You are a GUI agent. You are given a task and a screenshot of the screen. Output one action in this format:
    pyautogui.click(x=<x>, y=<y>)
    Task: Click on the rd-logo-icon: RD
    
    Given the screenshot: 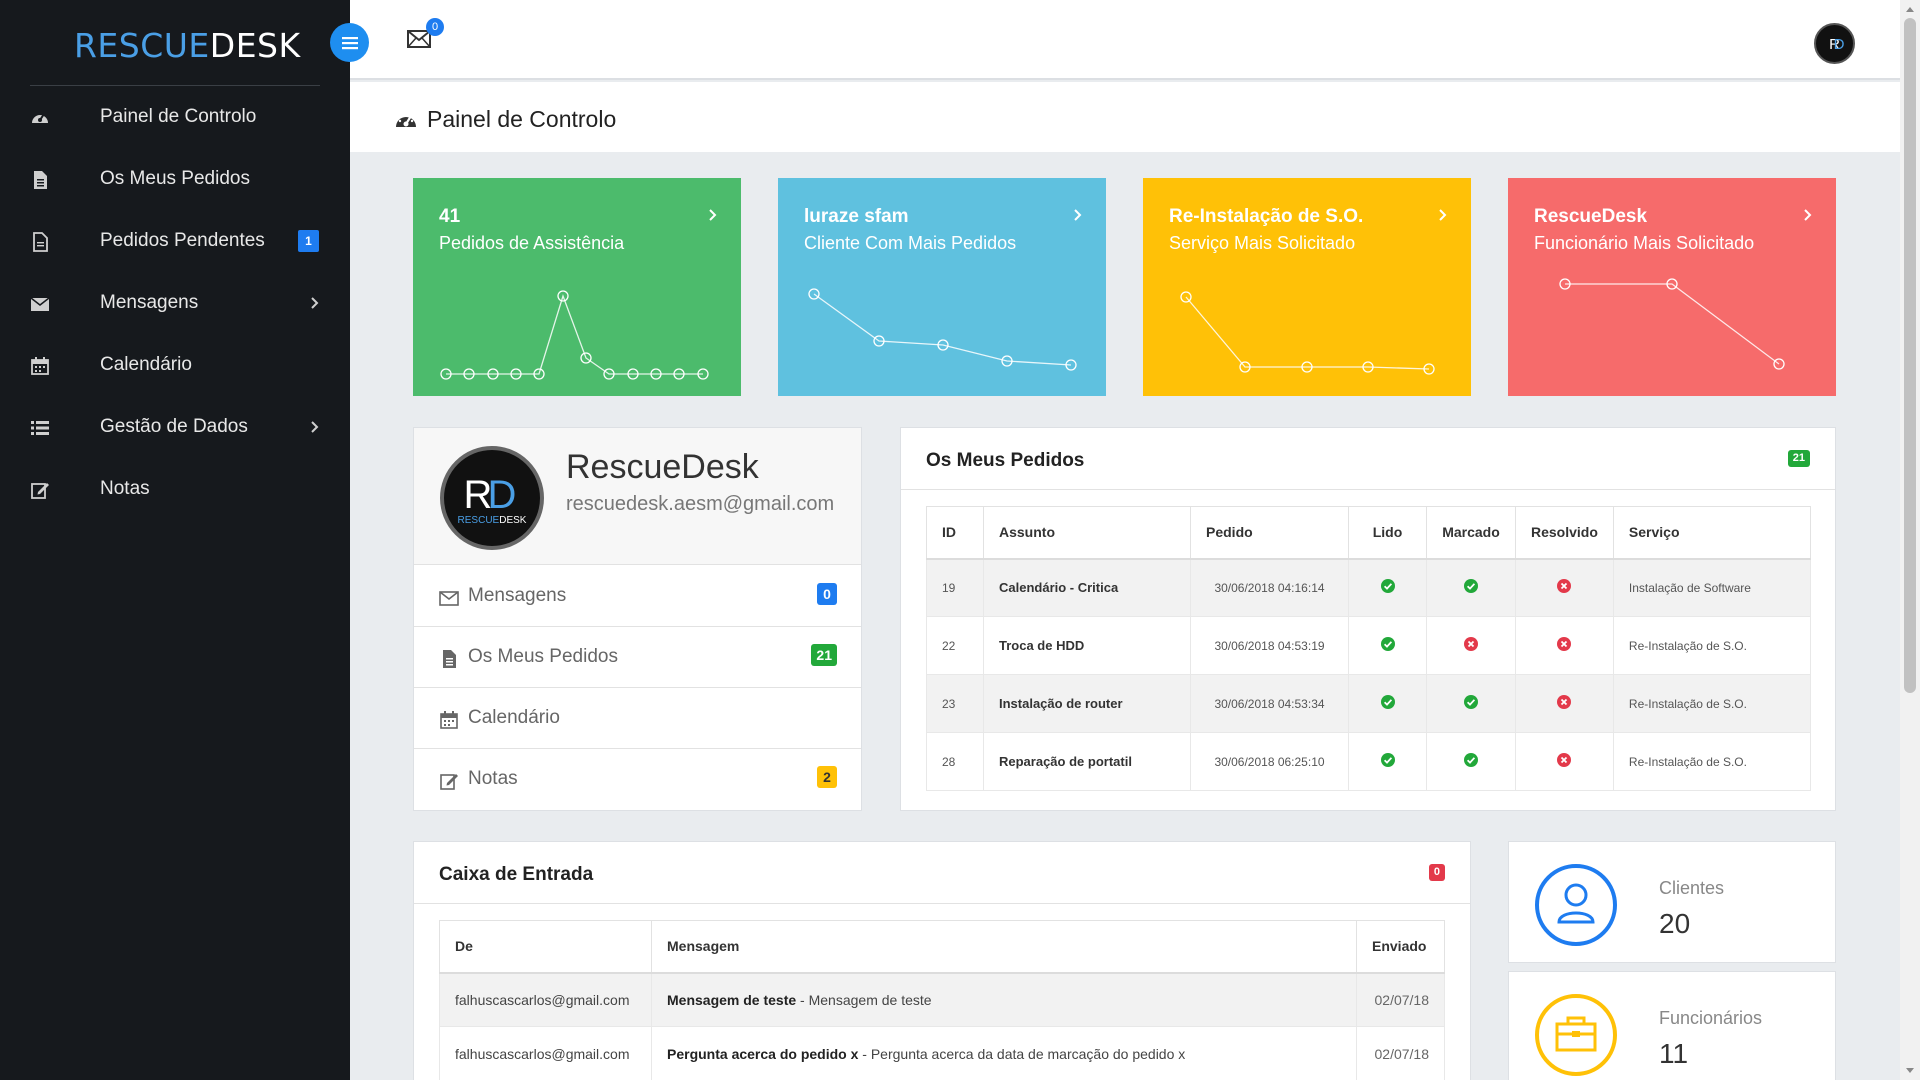 What is the action you would take?
    pyautogui.click(x=1837, y=44)
    